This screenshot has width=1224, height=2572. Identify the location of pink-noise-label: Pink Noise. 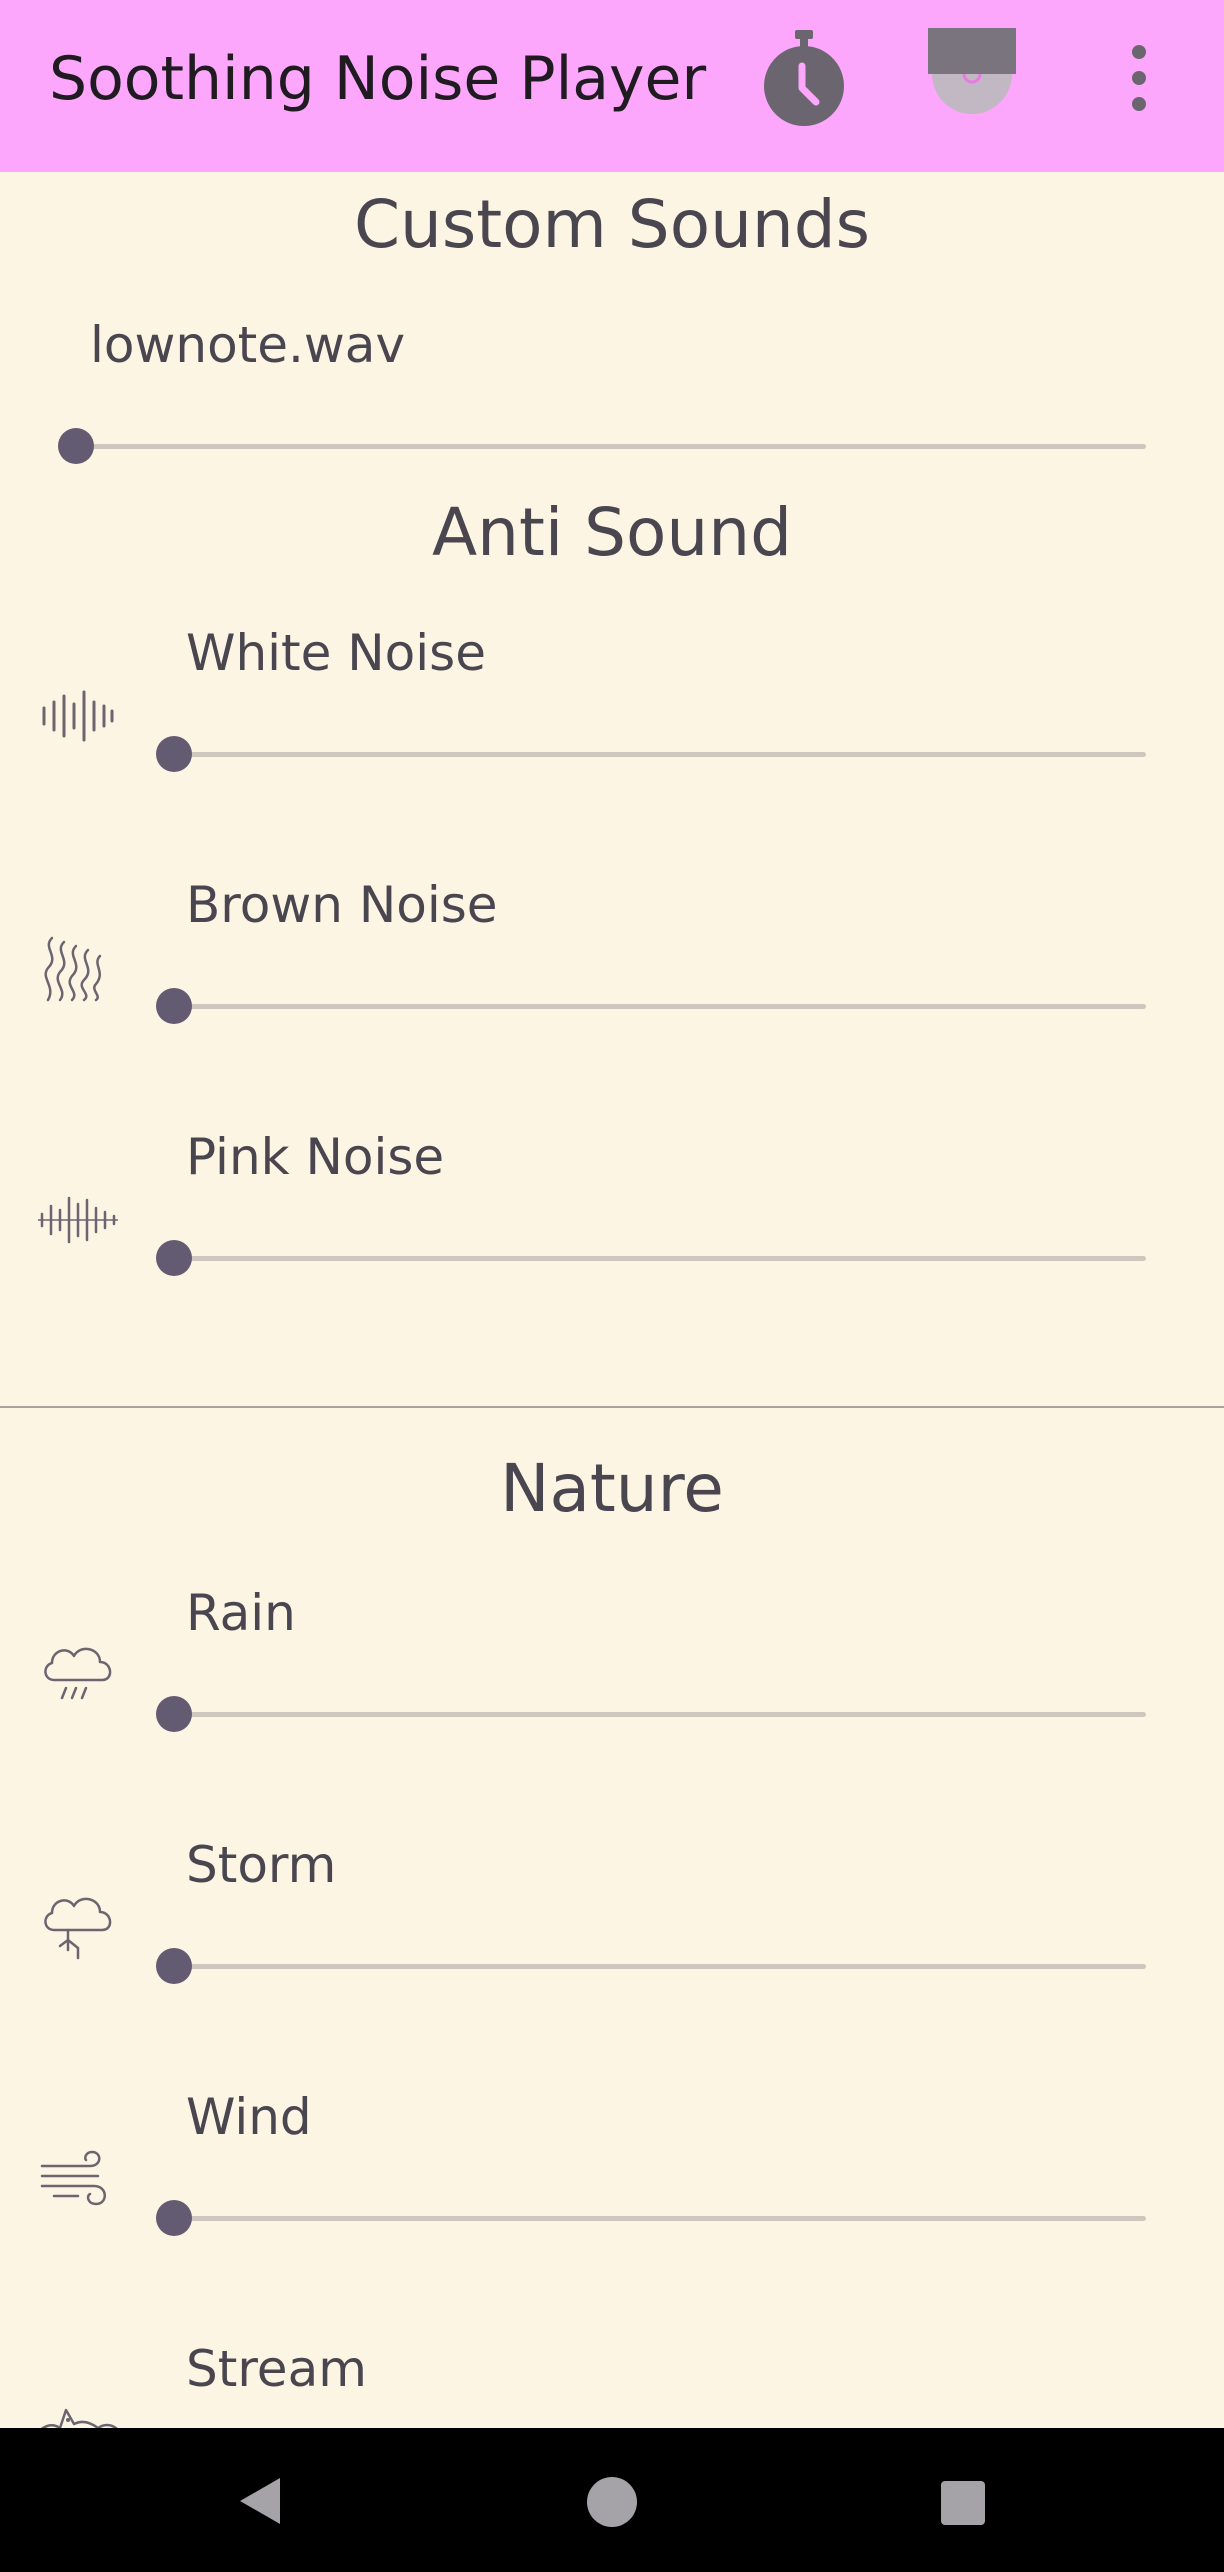
(315, 1157).